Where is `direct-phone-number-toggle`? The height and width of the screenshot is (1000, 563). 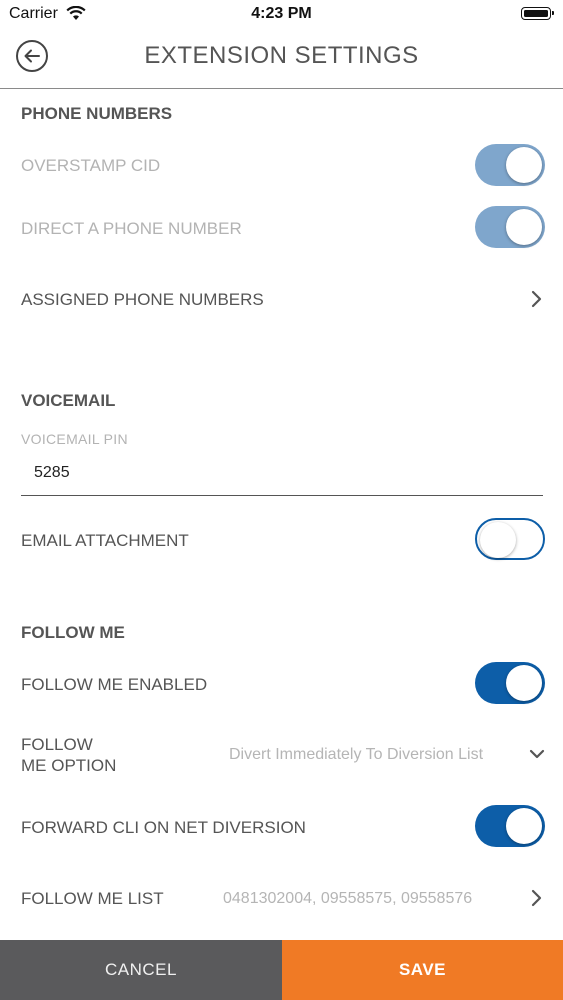
direct-phone-number-toggle is located at coordinates (510, 227).